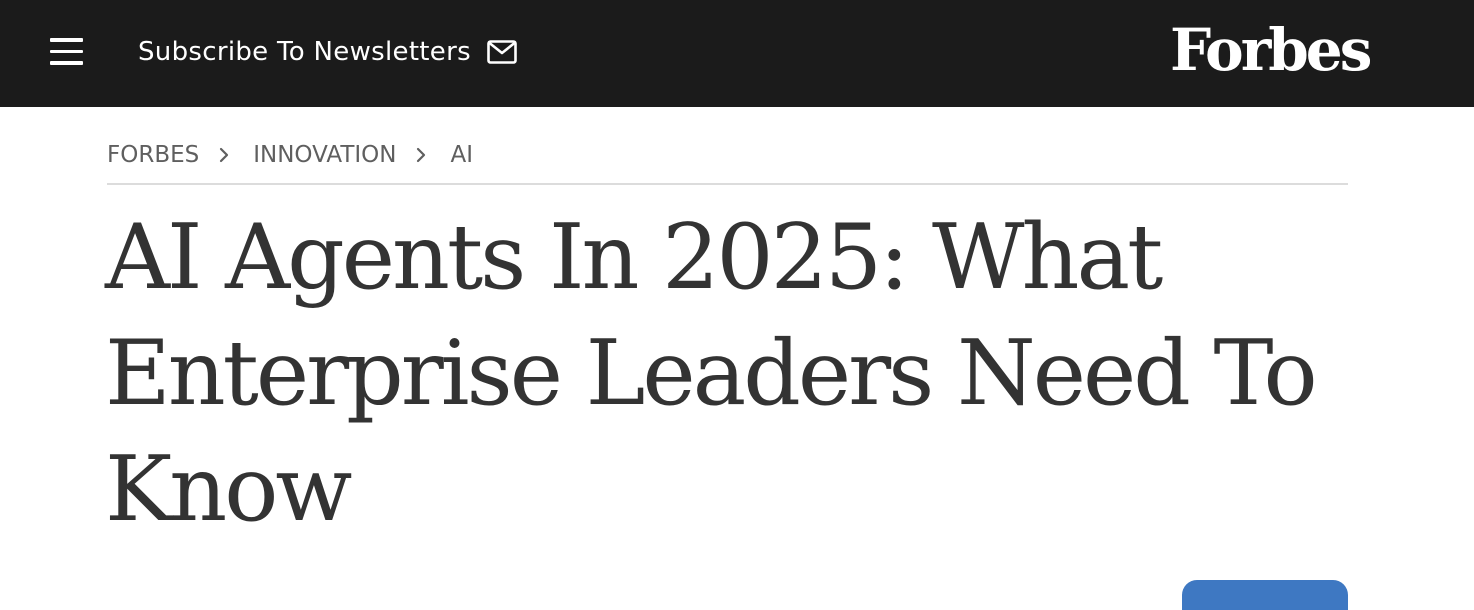 This screenshot has width=1474, height=610. What do you see at coordinates (304, 52) in the screenshot?
I see `subscribe-label: Subscribe To Newsletters` at bounding box center [304, 52].